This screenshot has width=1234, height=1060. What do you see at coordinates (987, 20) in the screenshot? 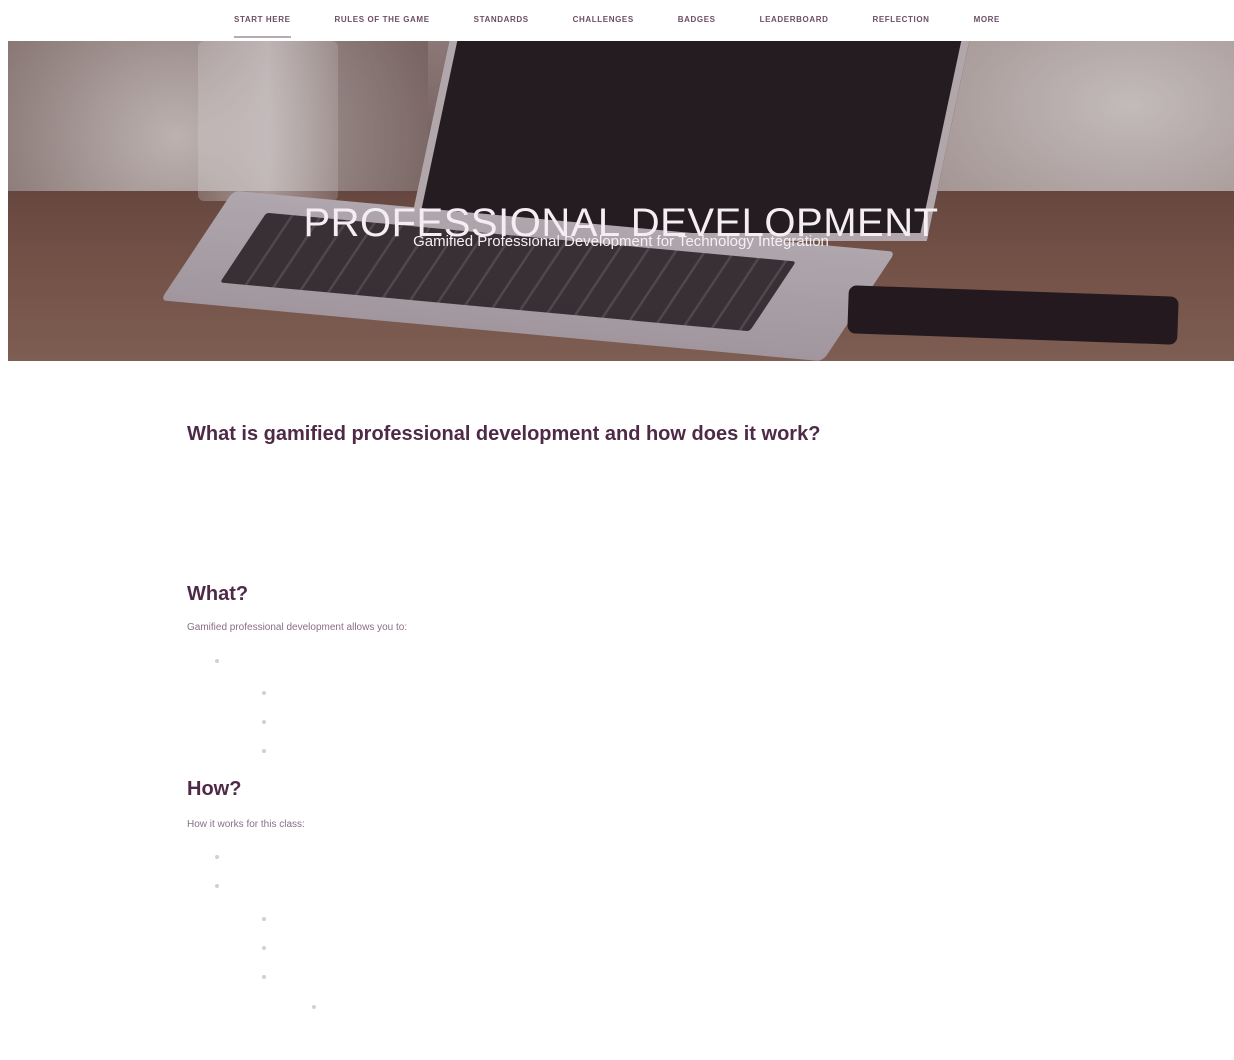
I see `nav-item-more: More` at bounding box center [987, 20].